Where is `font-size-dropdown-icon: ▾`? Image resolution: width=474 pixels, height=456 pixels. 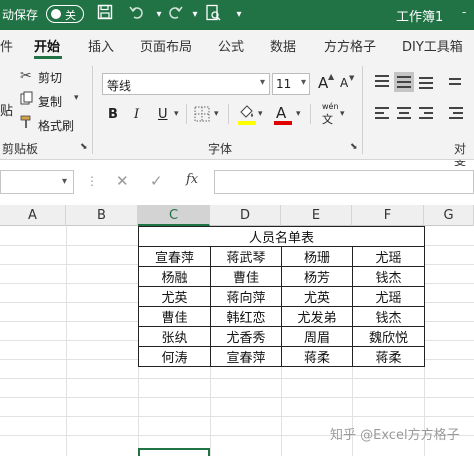 font-size-dropdown-icon: ▾ is located at coordinates (303, 82).